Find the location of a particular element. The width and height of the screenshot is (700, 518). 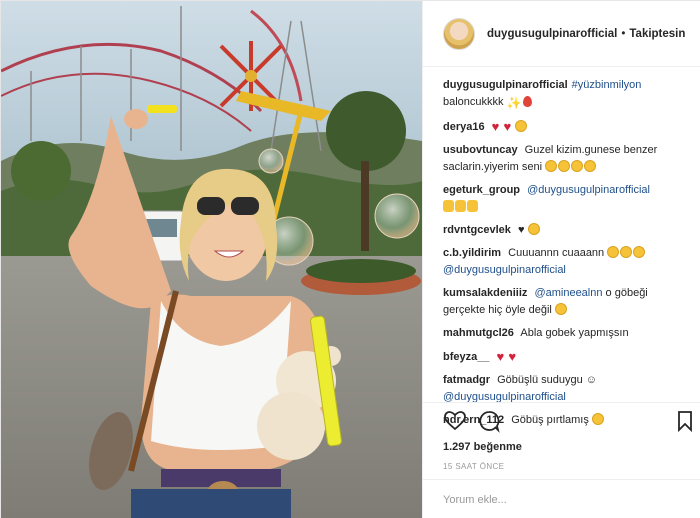

heart-icon is located at coordinates (455, 421).